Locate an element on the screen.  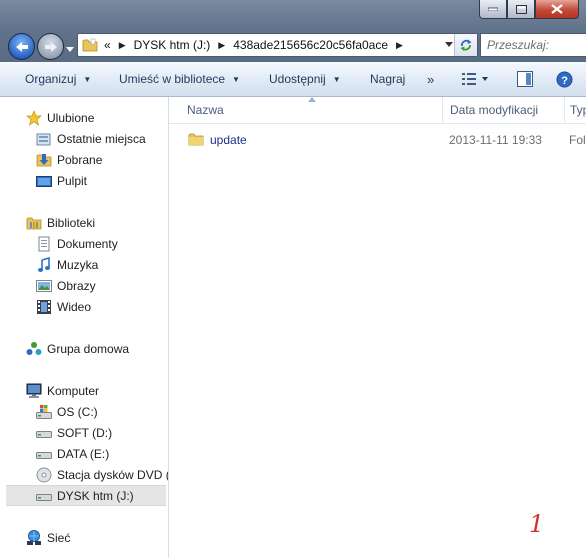
burn-button: Nagraj is located at coordinates (387, 79).